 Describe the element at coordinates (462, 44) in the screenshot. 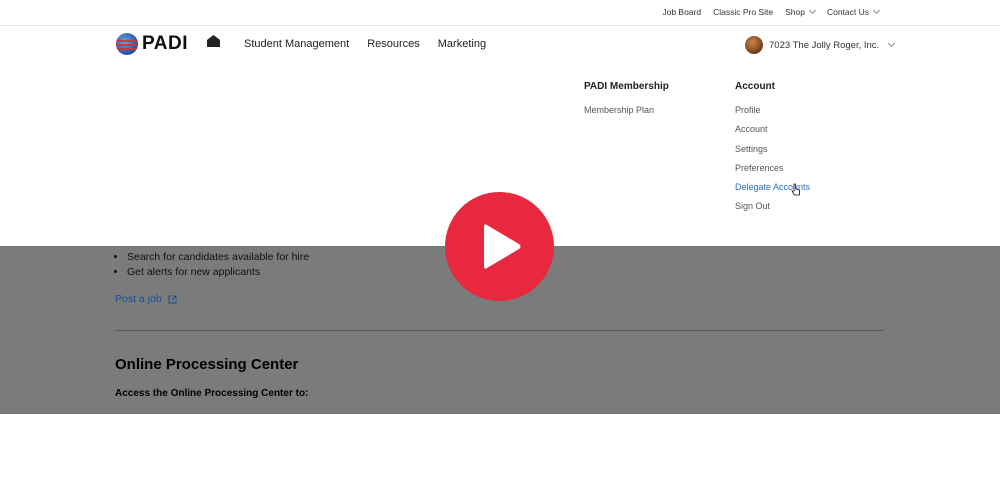

I see `nav-marketing: Marketing` at that location.